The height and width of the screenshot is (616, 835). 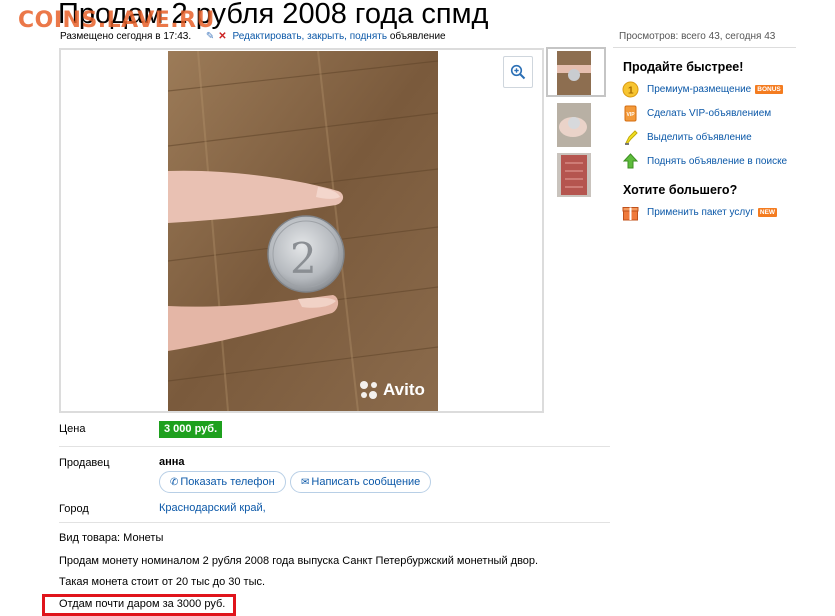 I want to click on svg-text: VIP, so click(x=631, y=115).